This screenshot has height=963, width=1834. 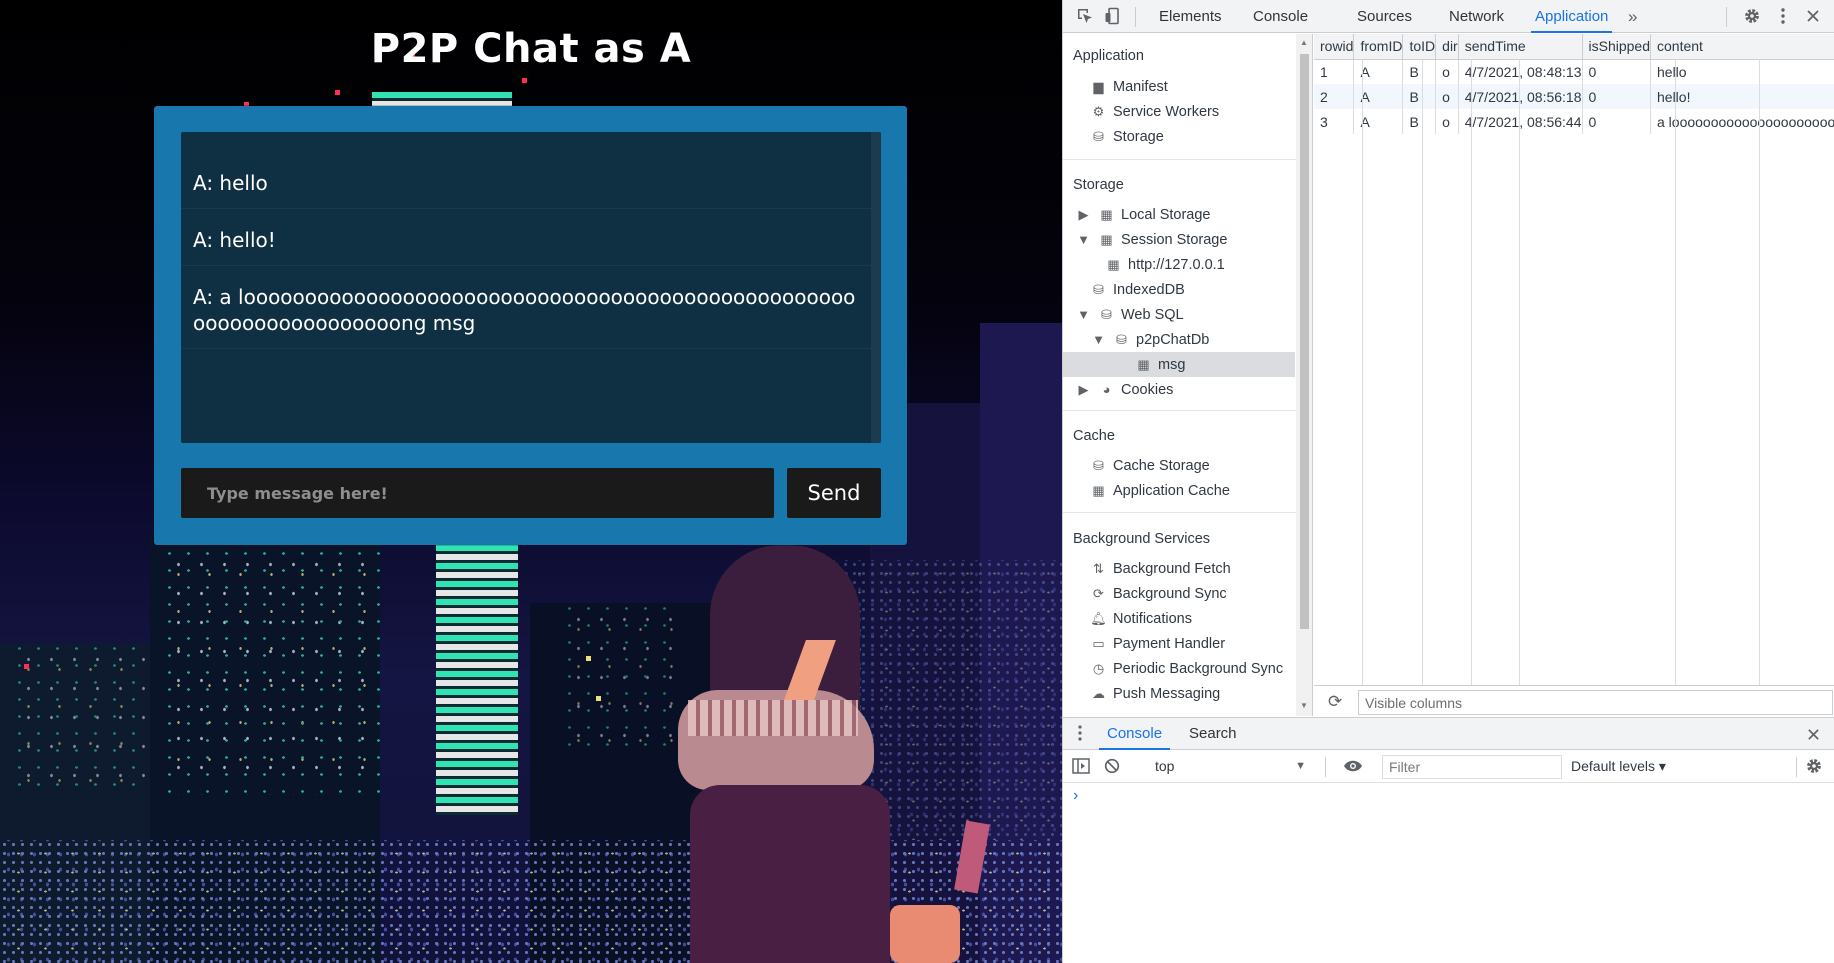 I want to click on sidebar-scrollbar: ▲ ▼, so click(x=1304, y=375).